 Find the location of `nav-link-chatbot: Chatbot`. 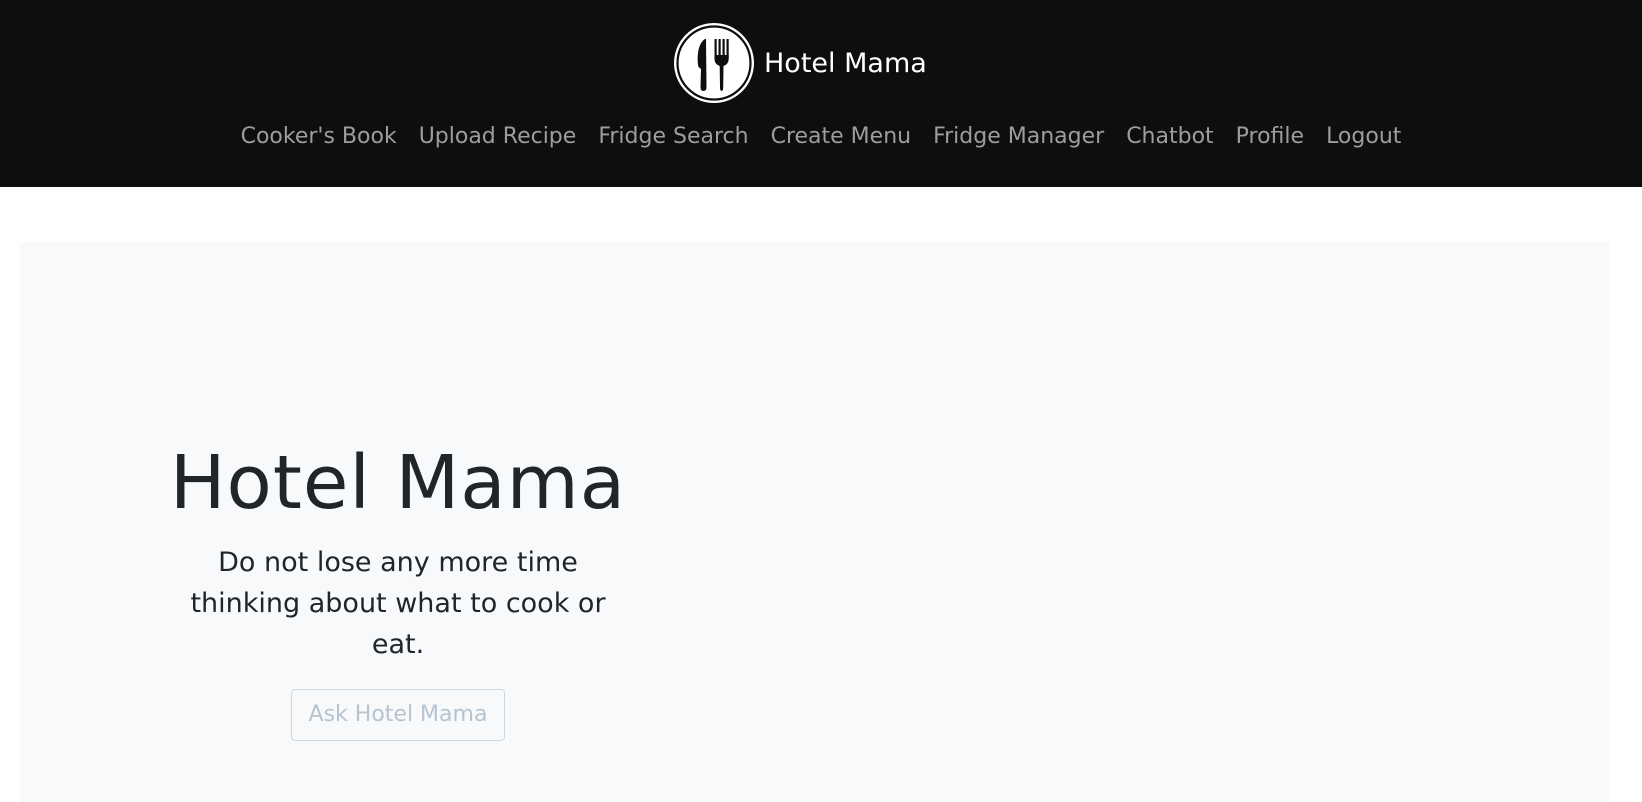

nav-link-chatbot: Chatbot is located at coordinates (1169, 137).